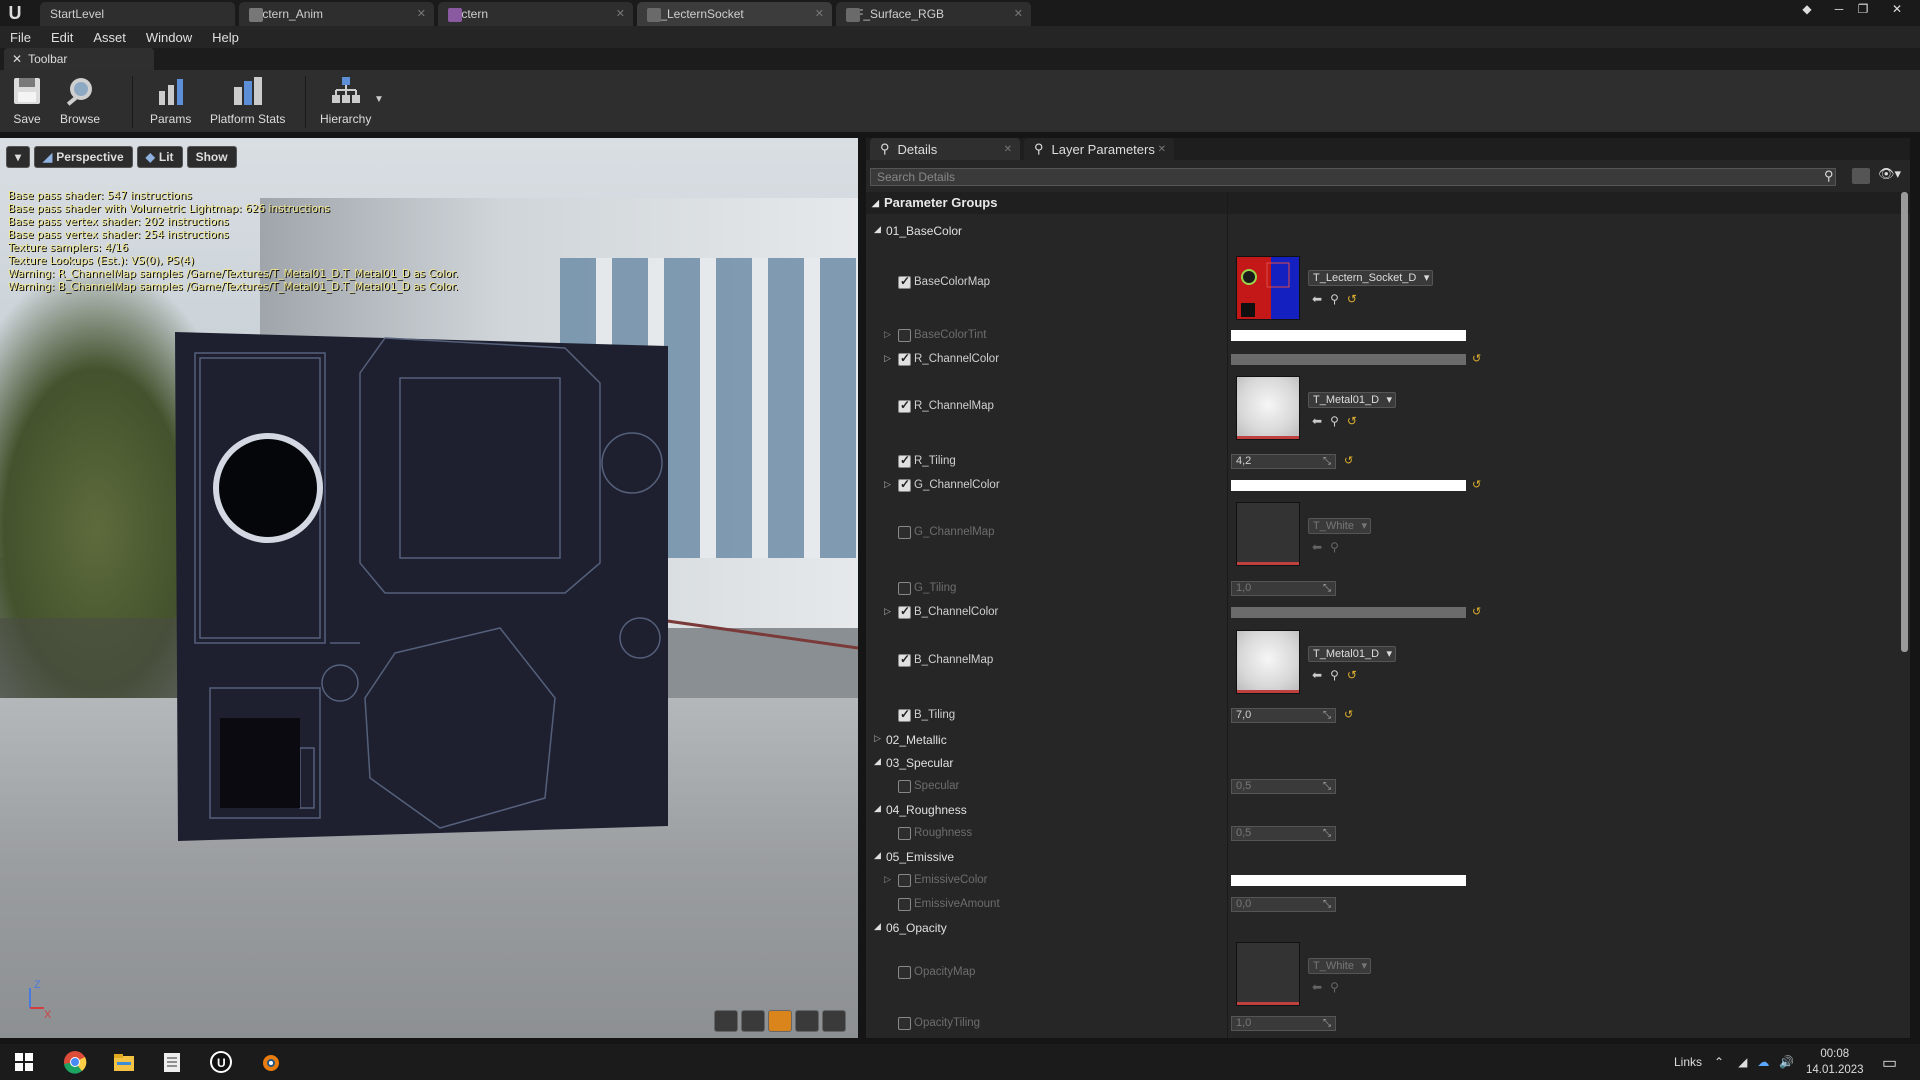 The width and height of the screenshot is (1920, 1080). Describe the element at coordinates (1268, 288) in the screenshot. I see `basecolormap-thumbnail` at that location.